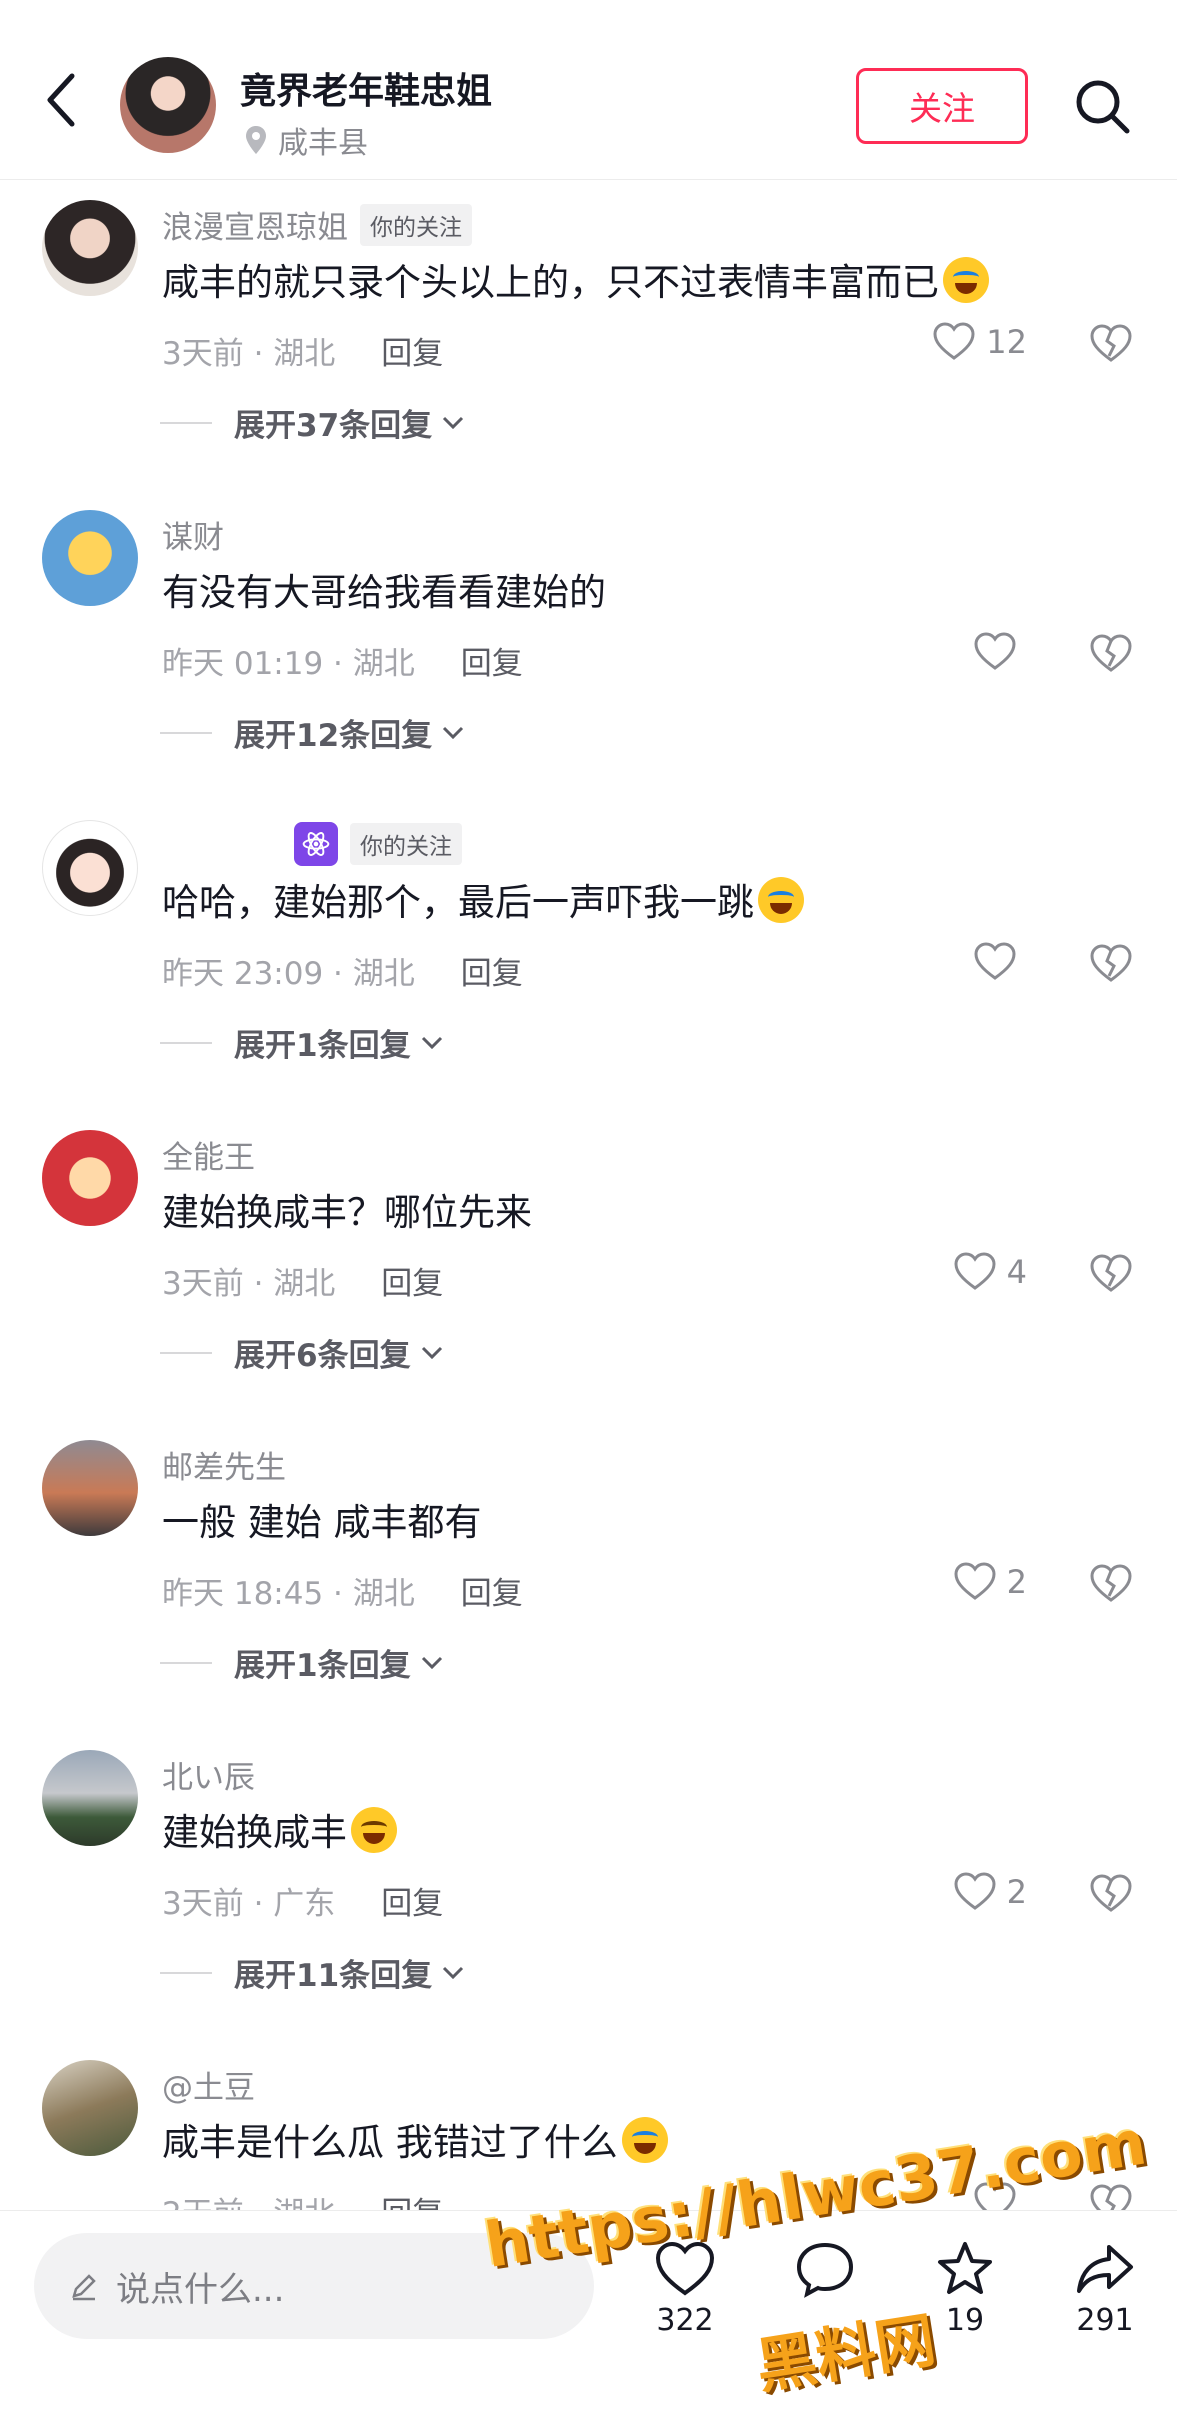 Image resolution: width=1177 pixels, height=2431 pixels. I want to click on location-text: 咸丰县, so click(323, 143).